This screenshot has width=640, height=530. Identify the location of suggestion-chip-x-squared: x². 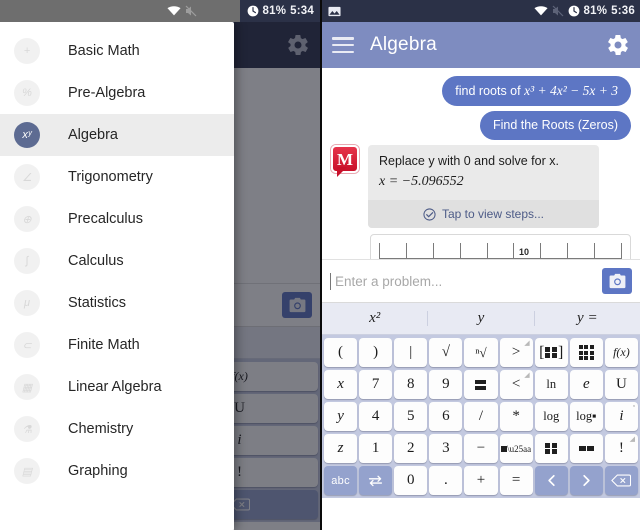
(375, 318).